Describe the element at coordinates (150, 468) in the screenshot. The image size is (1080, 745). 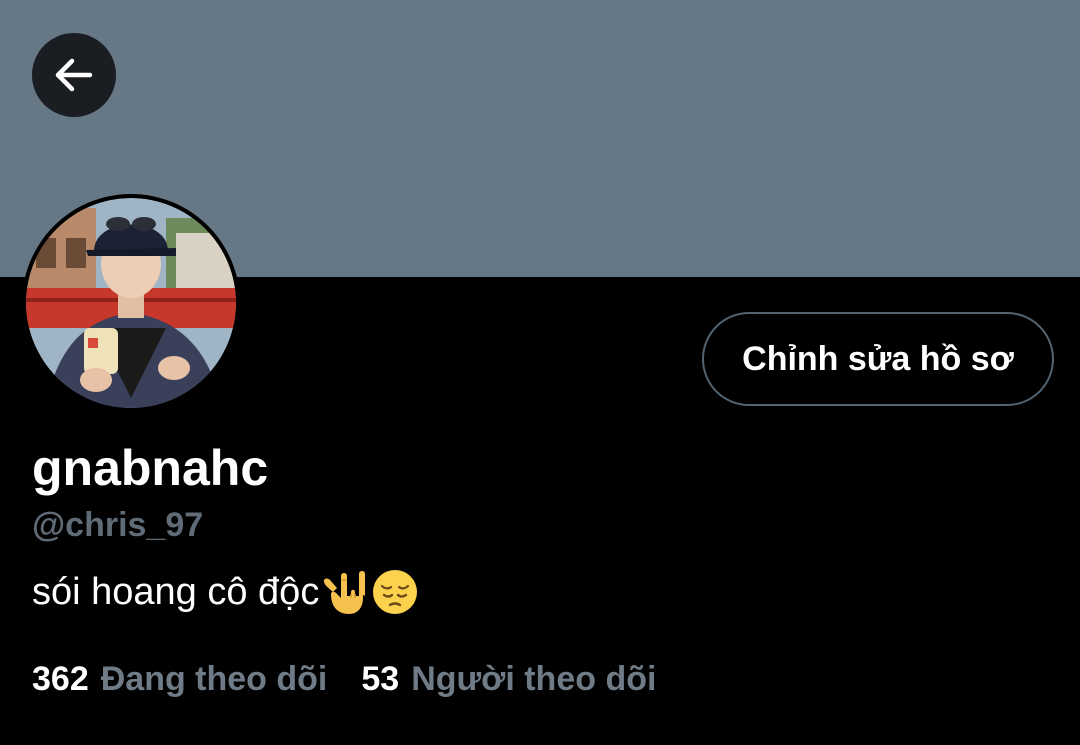
I see `display-name: gnabnahc` at that location.